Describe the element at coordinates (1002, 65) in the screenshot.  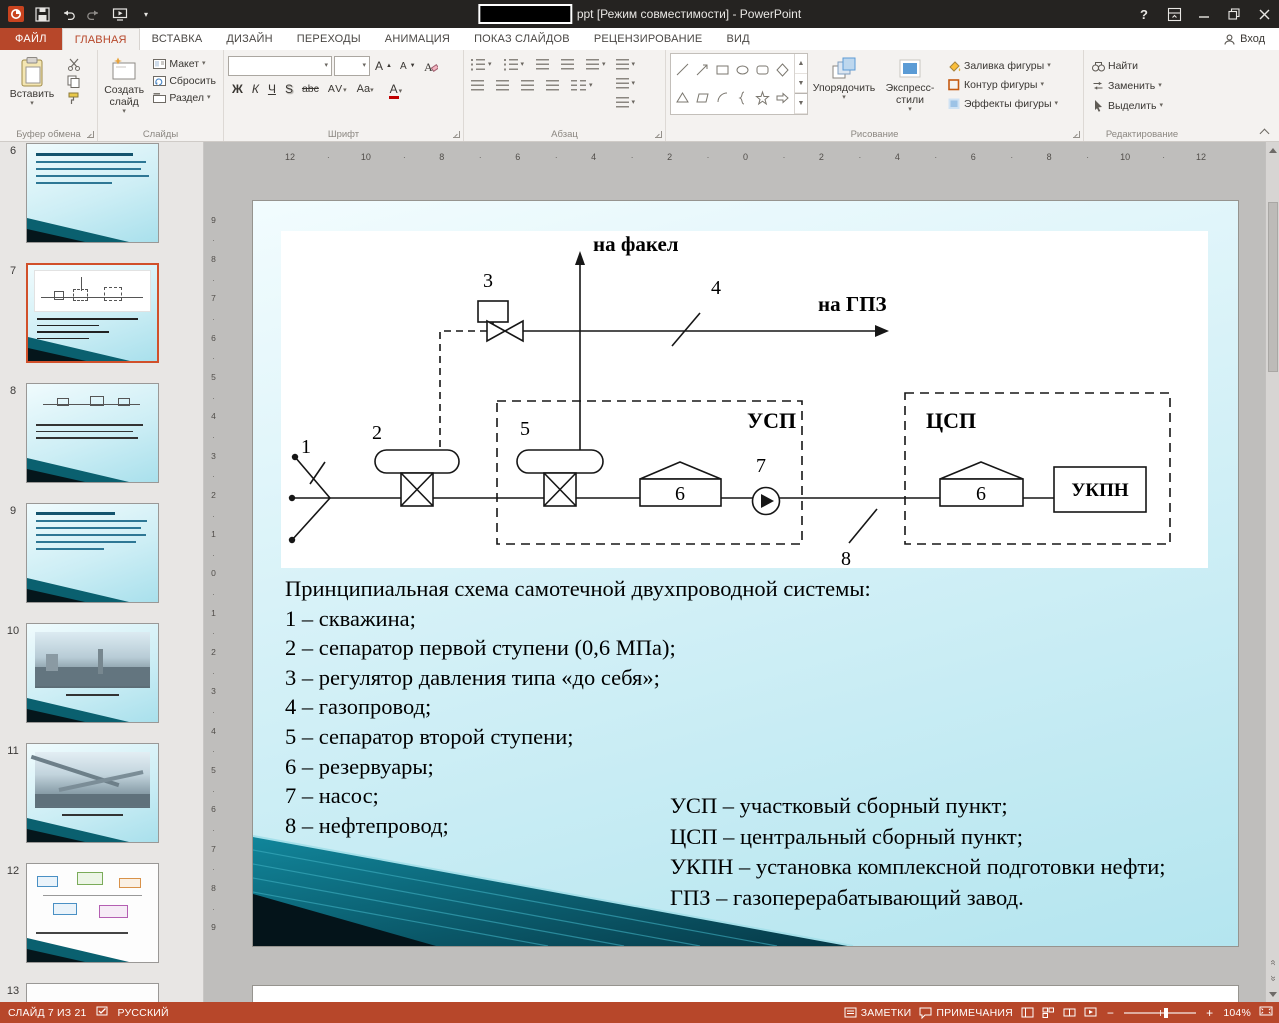
I see `shape-fill-button: Заливка фигуры ▾` at that location.